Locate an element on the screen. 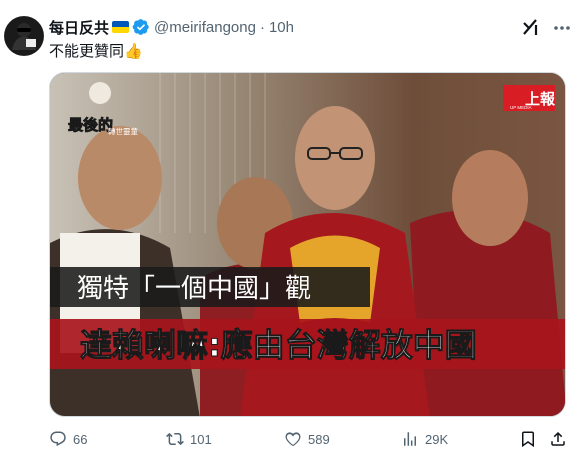 The width and height of the screenshot is (588, 467). tweet-actions: 66 101 589 29K is located at coordinates (311, 439).